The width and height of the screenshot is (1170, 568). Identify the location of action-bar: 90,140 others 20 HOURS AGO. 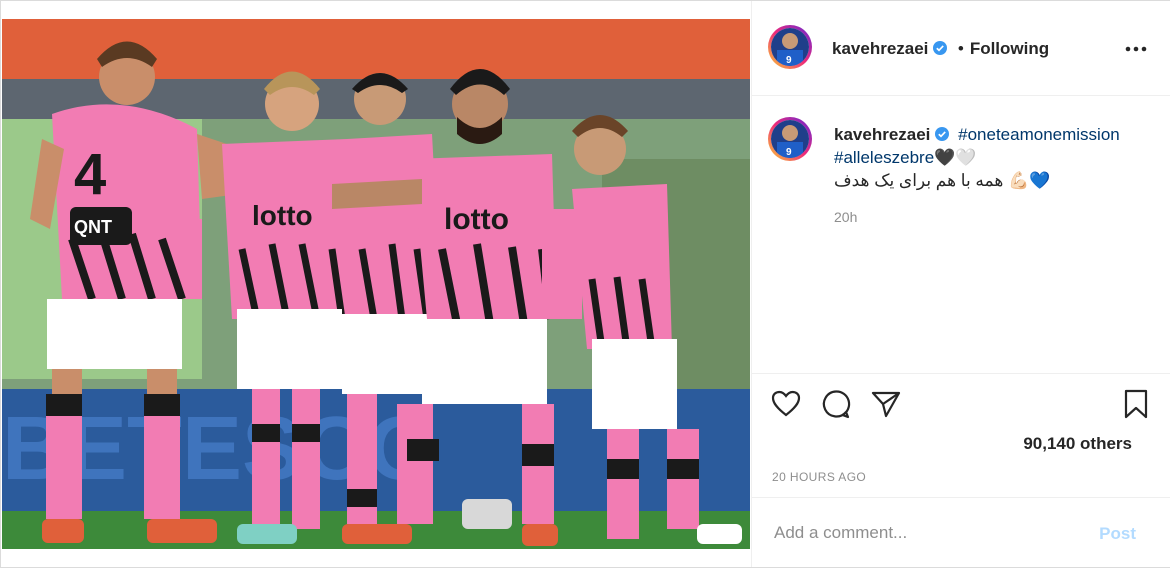
(961, 428).